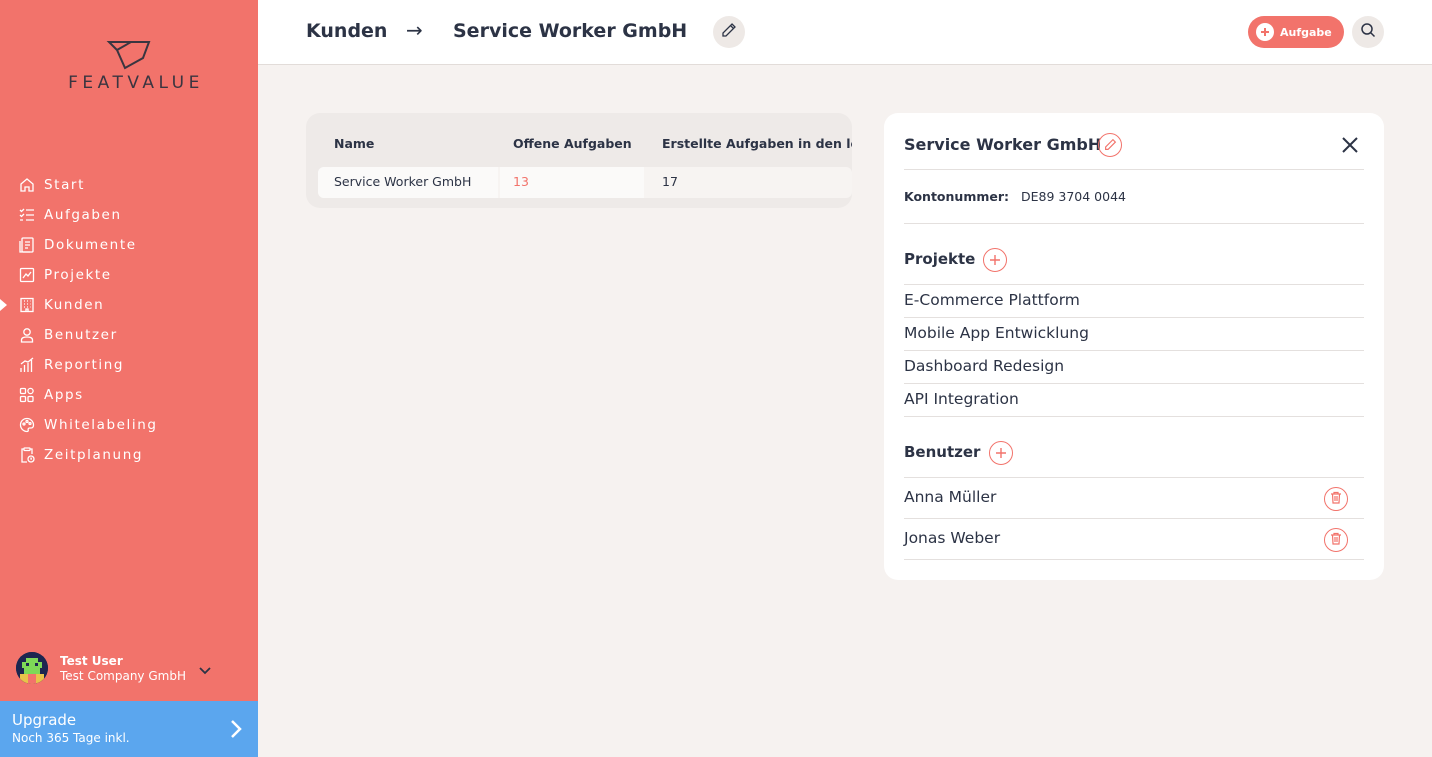 Image resolution: width=1432 pixels, height=757 pixels. What do you see at coordinates (1134, 399) in the screenshot?
I see `project-item: API Integration` at bounding box center [1134, 399].